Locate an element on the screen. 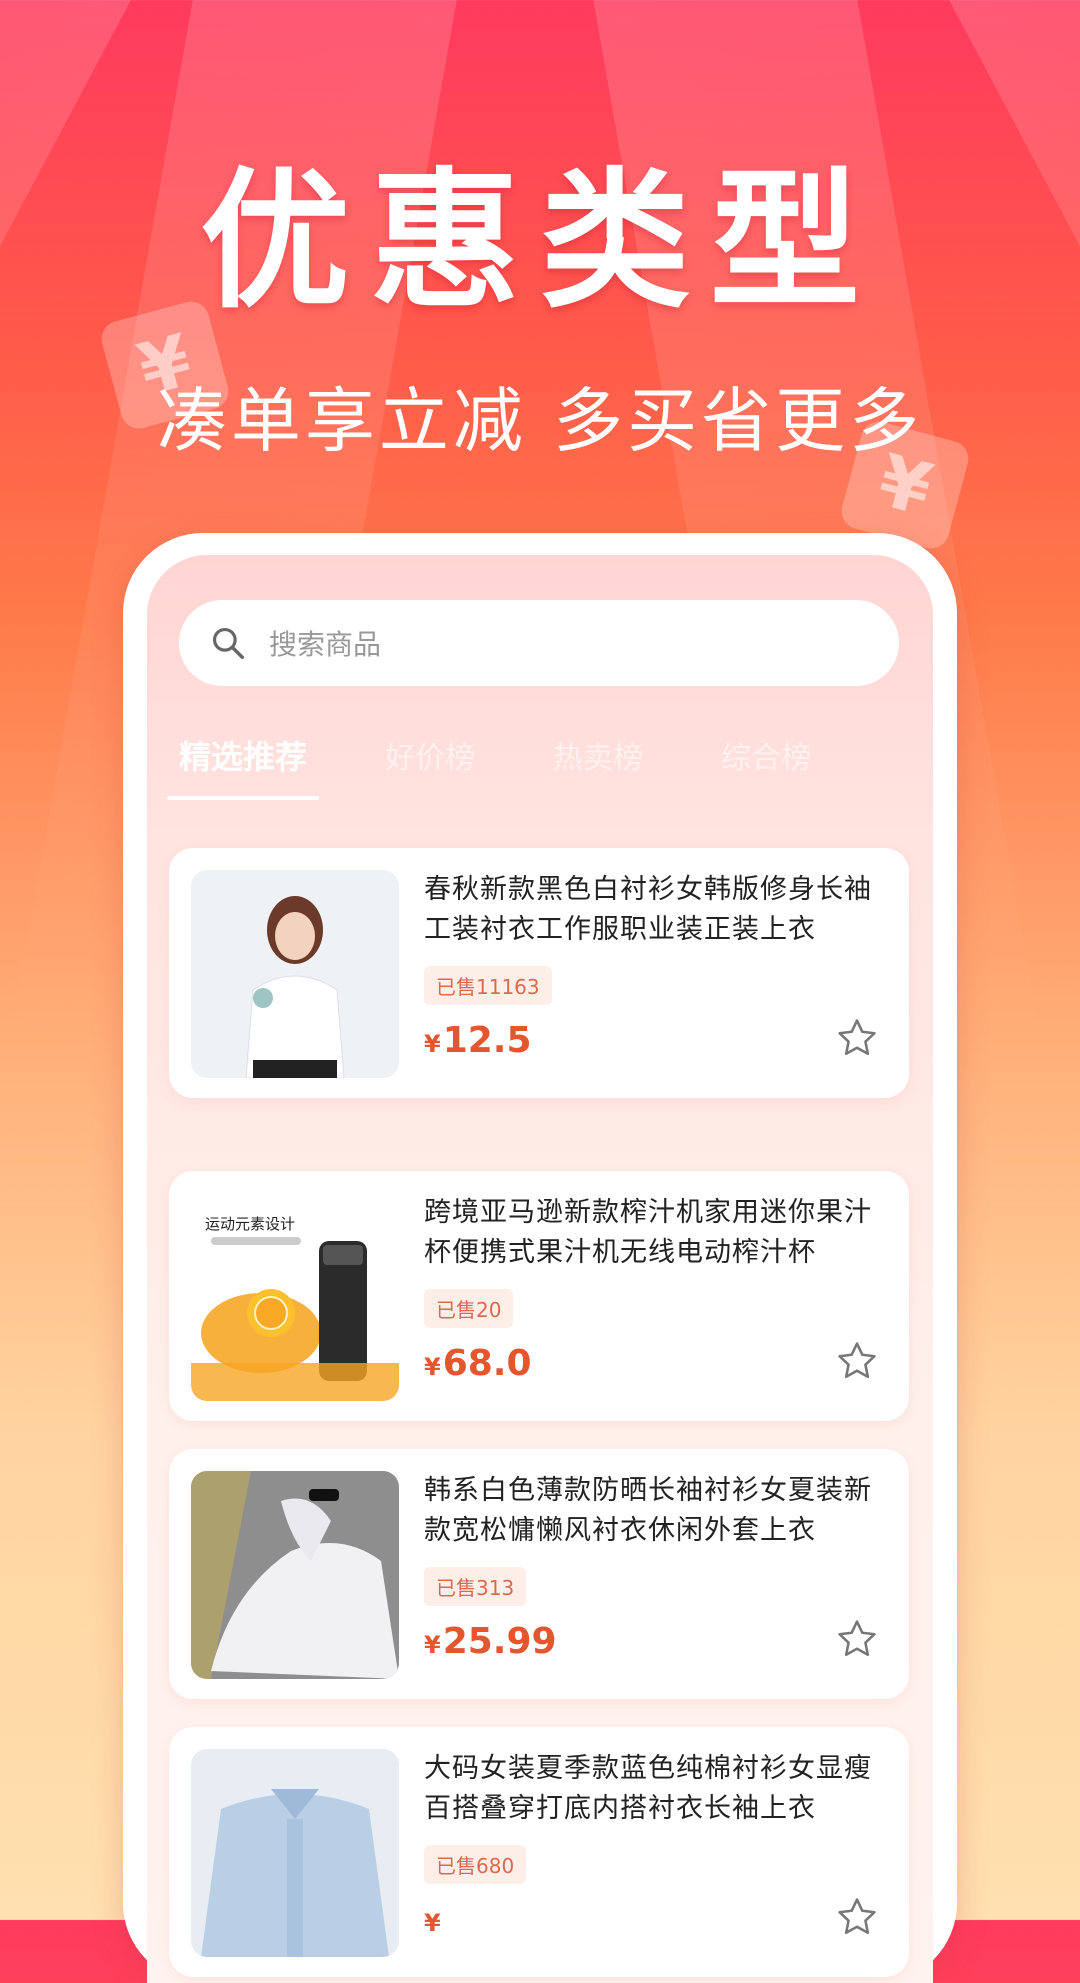  search-icon is located at coordinates (228, 643).